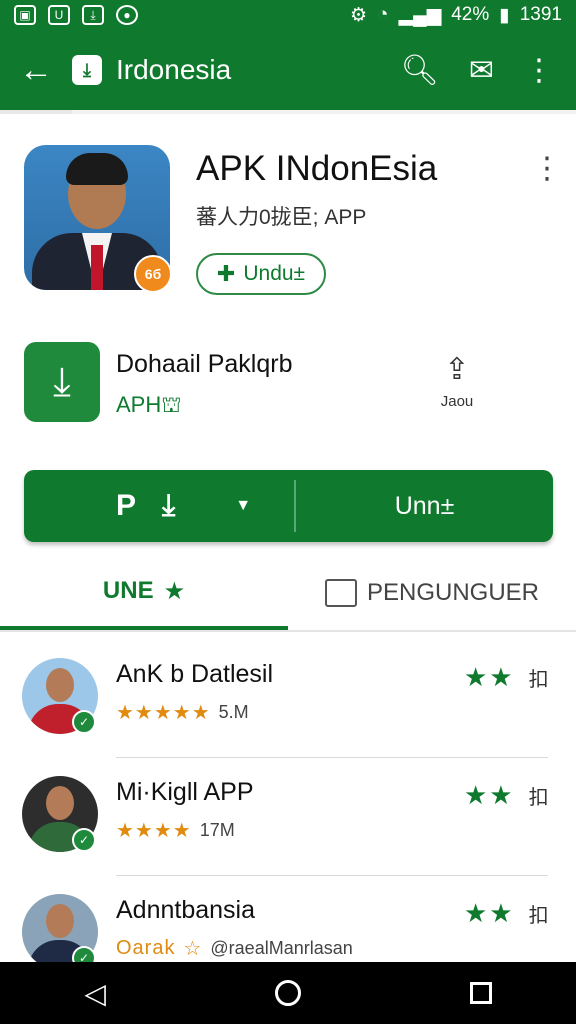  What do you see at coordinates (288, 70) in the screenshot?
I see `app-bar: ← ⤓ Irdonesia 🔍︎ ✉ ⋮` at bounding box center [288, 70].